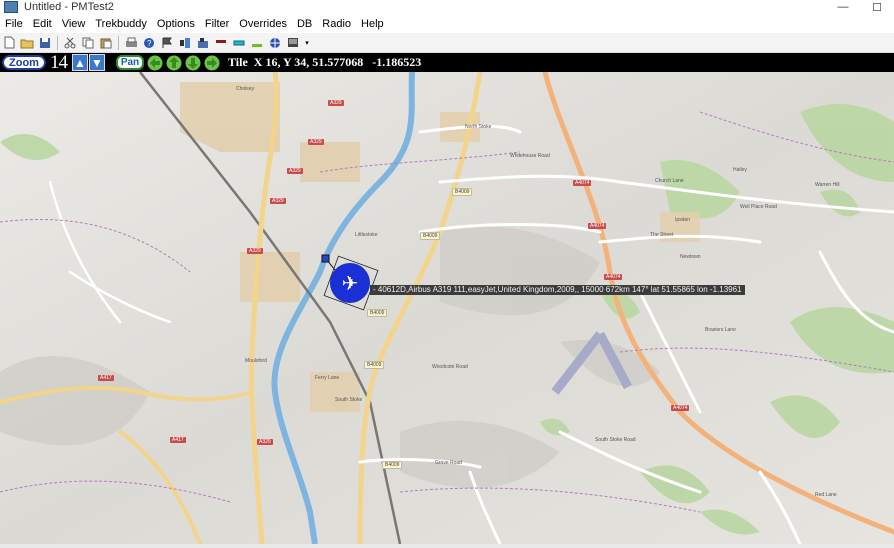 Image resolution: width=894 pixels, height=548 pixels. Describe the element at coordinates (877, 7) in the screenshot. I see `maximize-button: ☐` at that location.